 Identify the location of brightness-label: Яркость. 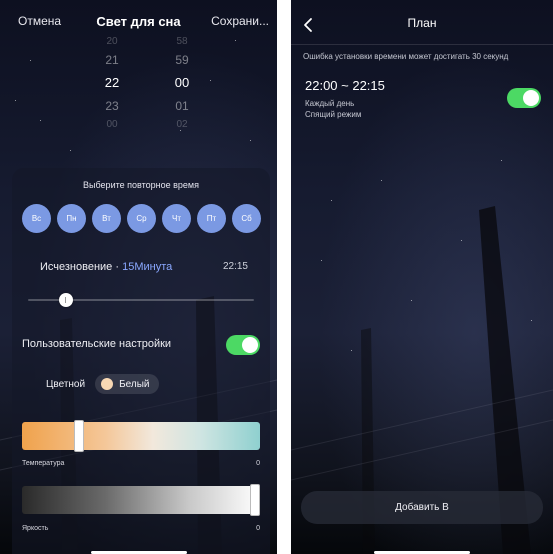
(35, 528).